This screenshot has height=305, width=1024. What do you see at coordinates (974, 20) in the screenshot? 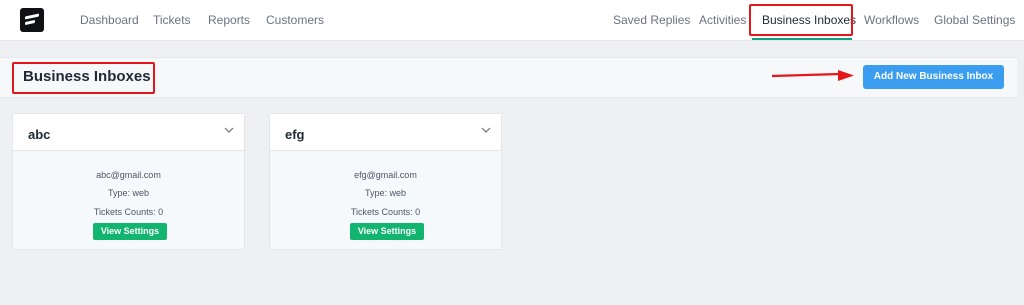
I see `nav-global-settings: Global Settings` at bounding box center [974, 20].